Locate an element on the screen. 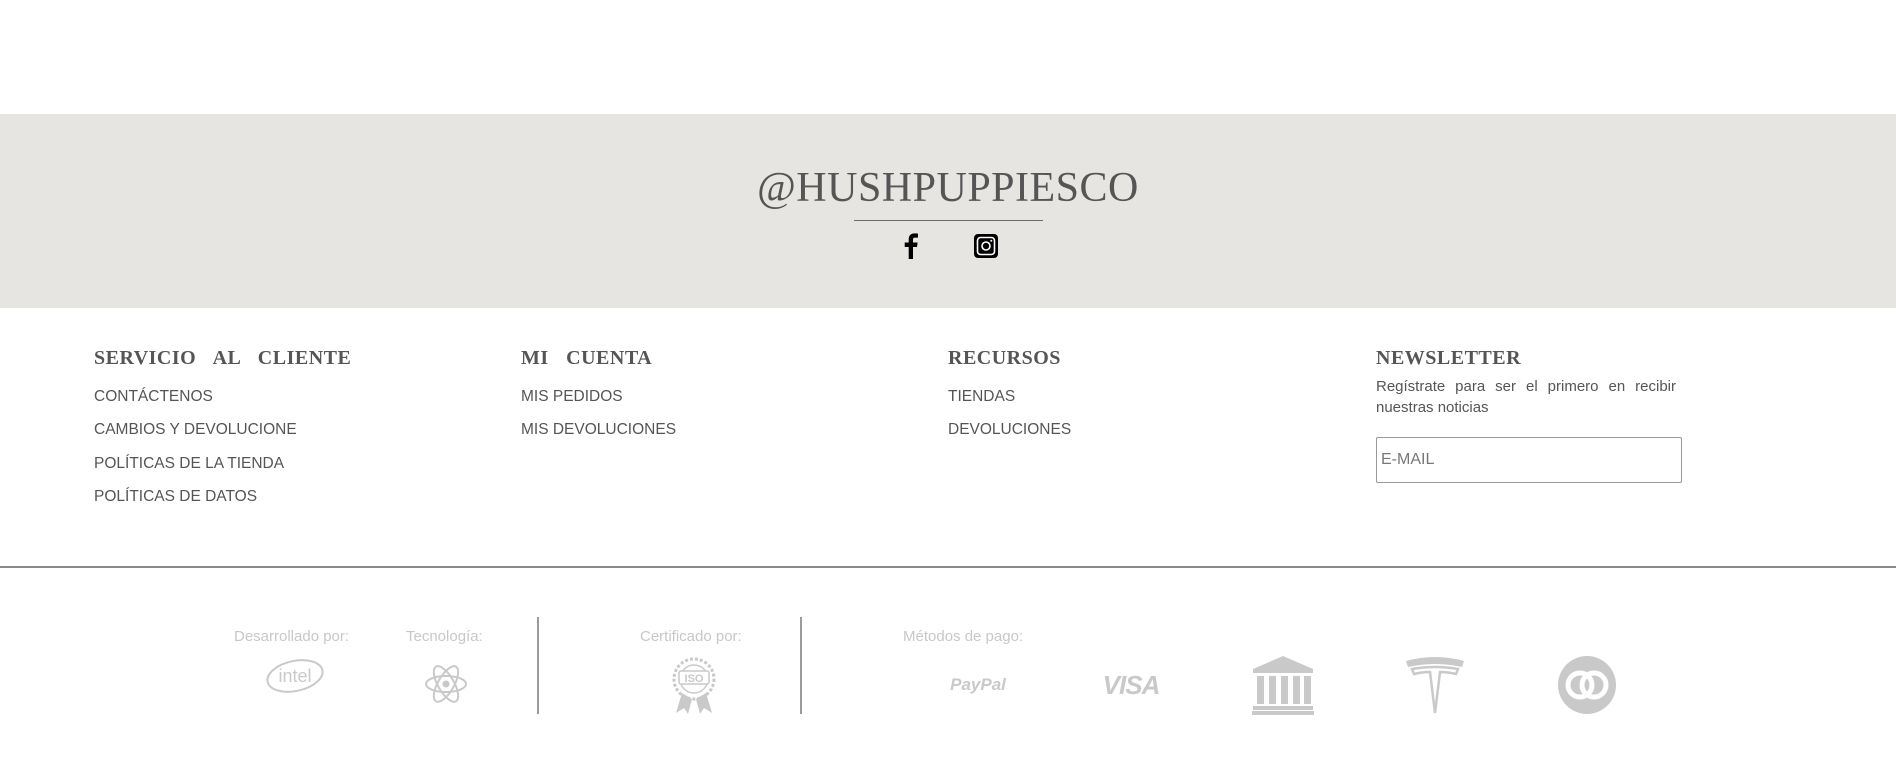 This screenshot has height=762, width=1896. intel-logo: intel is located at coordinates (295, 676).